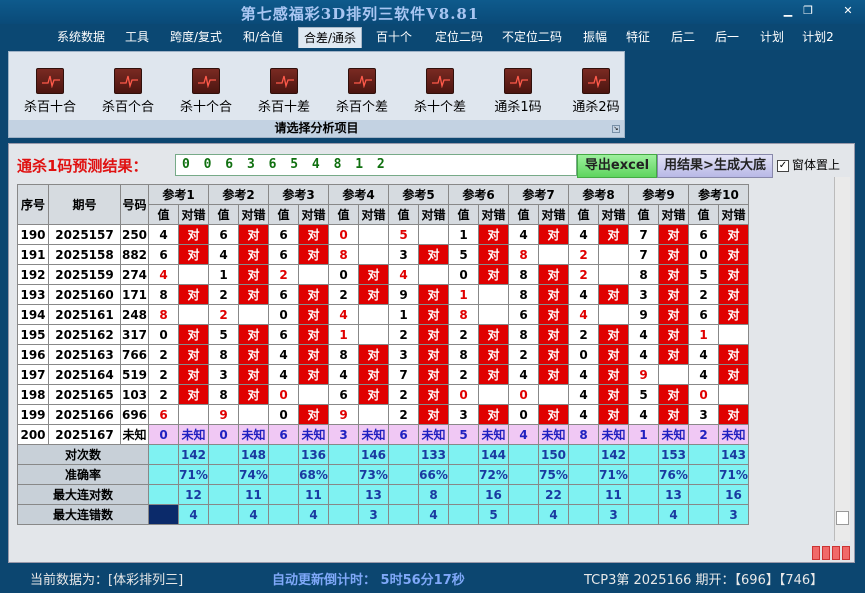  What do you see at coordinates (772, 37) in the screenshot?
I see `menu-item: 计划` at bounding box center [772, 37].